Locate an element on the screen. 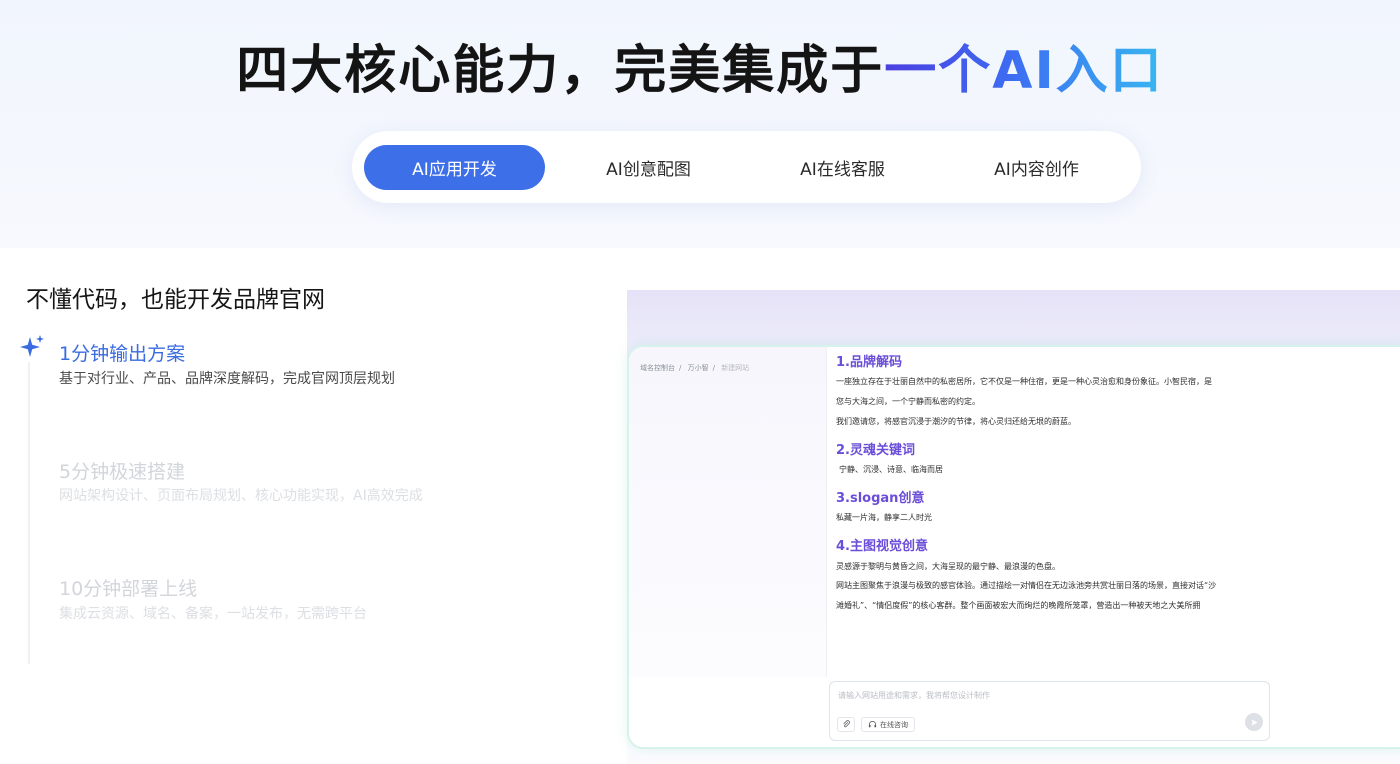 The image size is (1400, 764). content-heading: 2.灵魂关键词 is located at coordinates (875, 450).